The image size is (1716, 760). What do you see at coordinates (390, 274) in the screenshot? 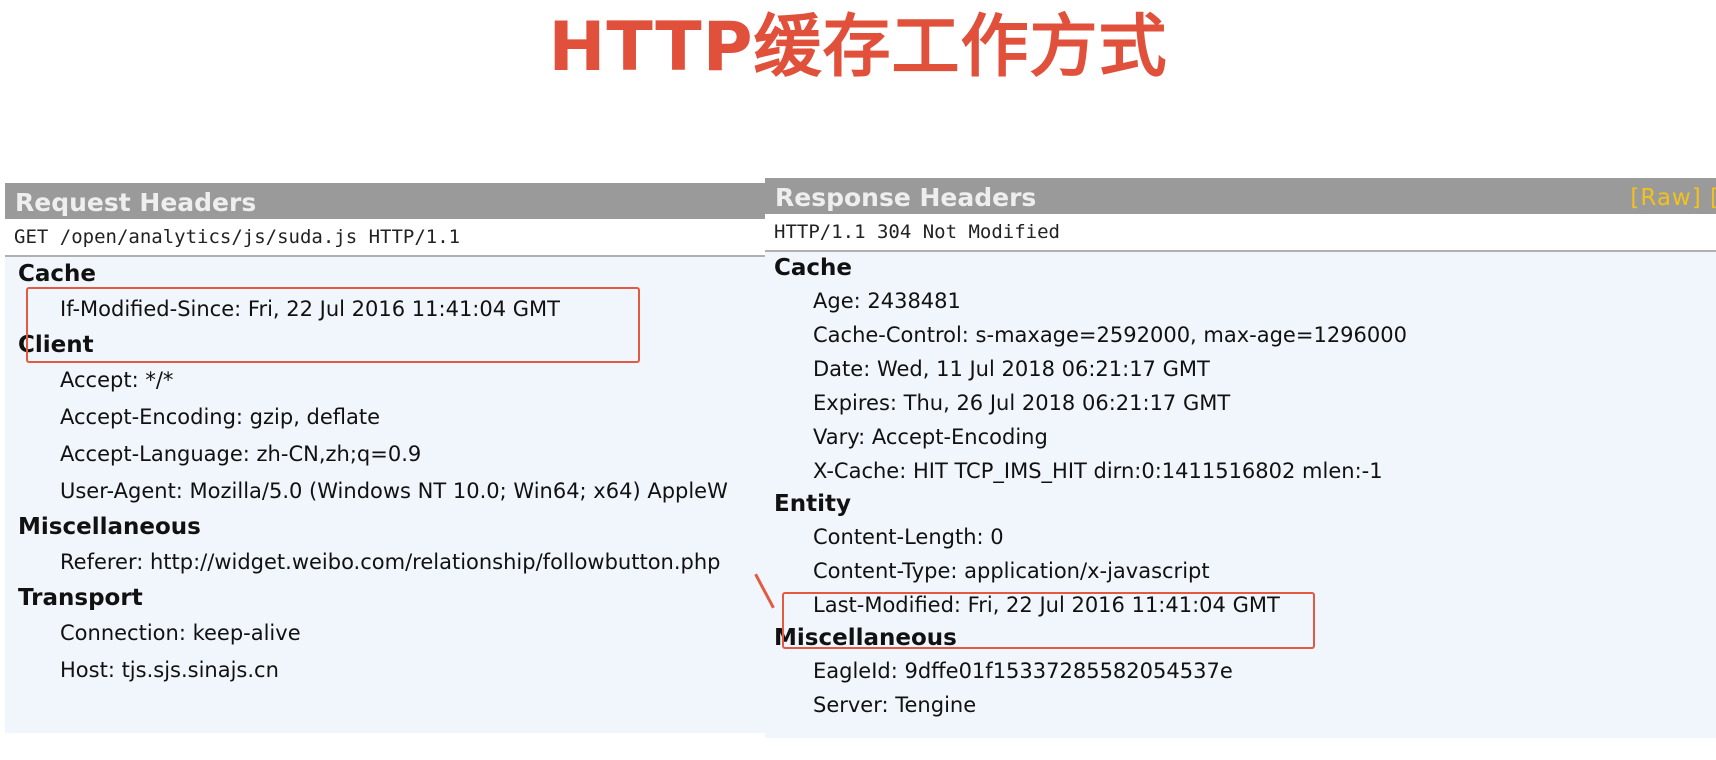
I see `req-section-cache: Cache` at bounding box center [390, 274].